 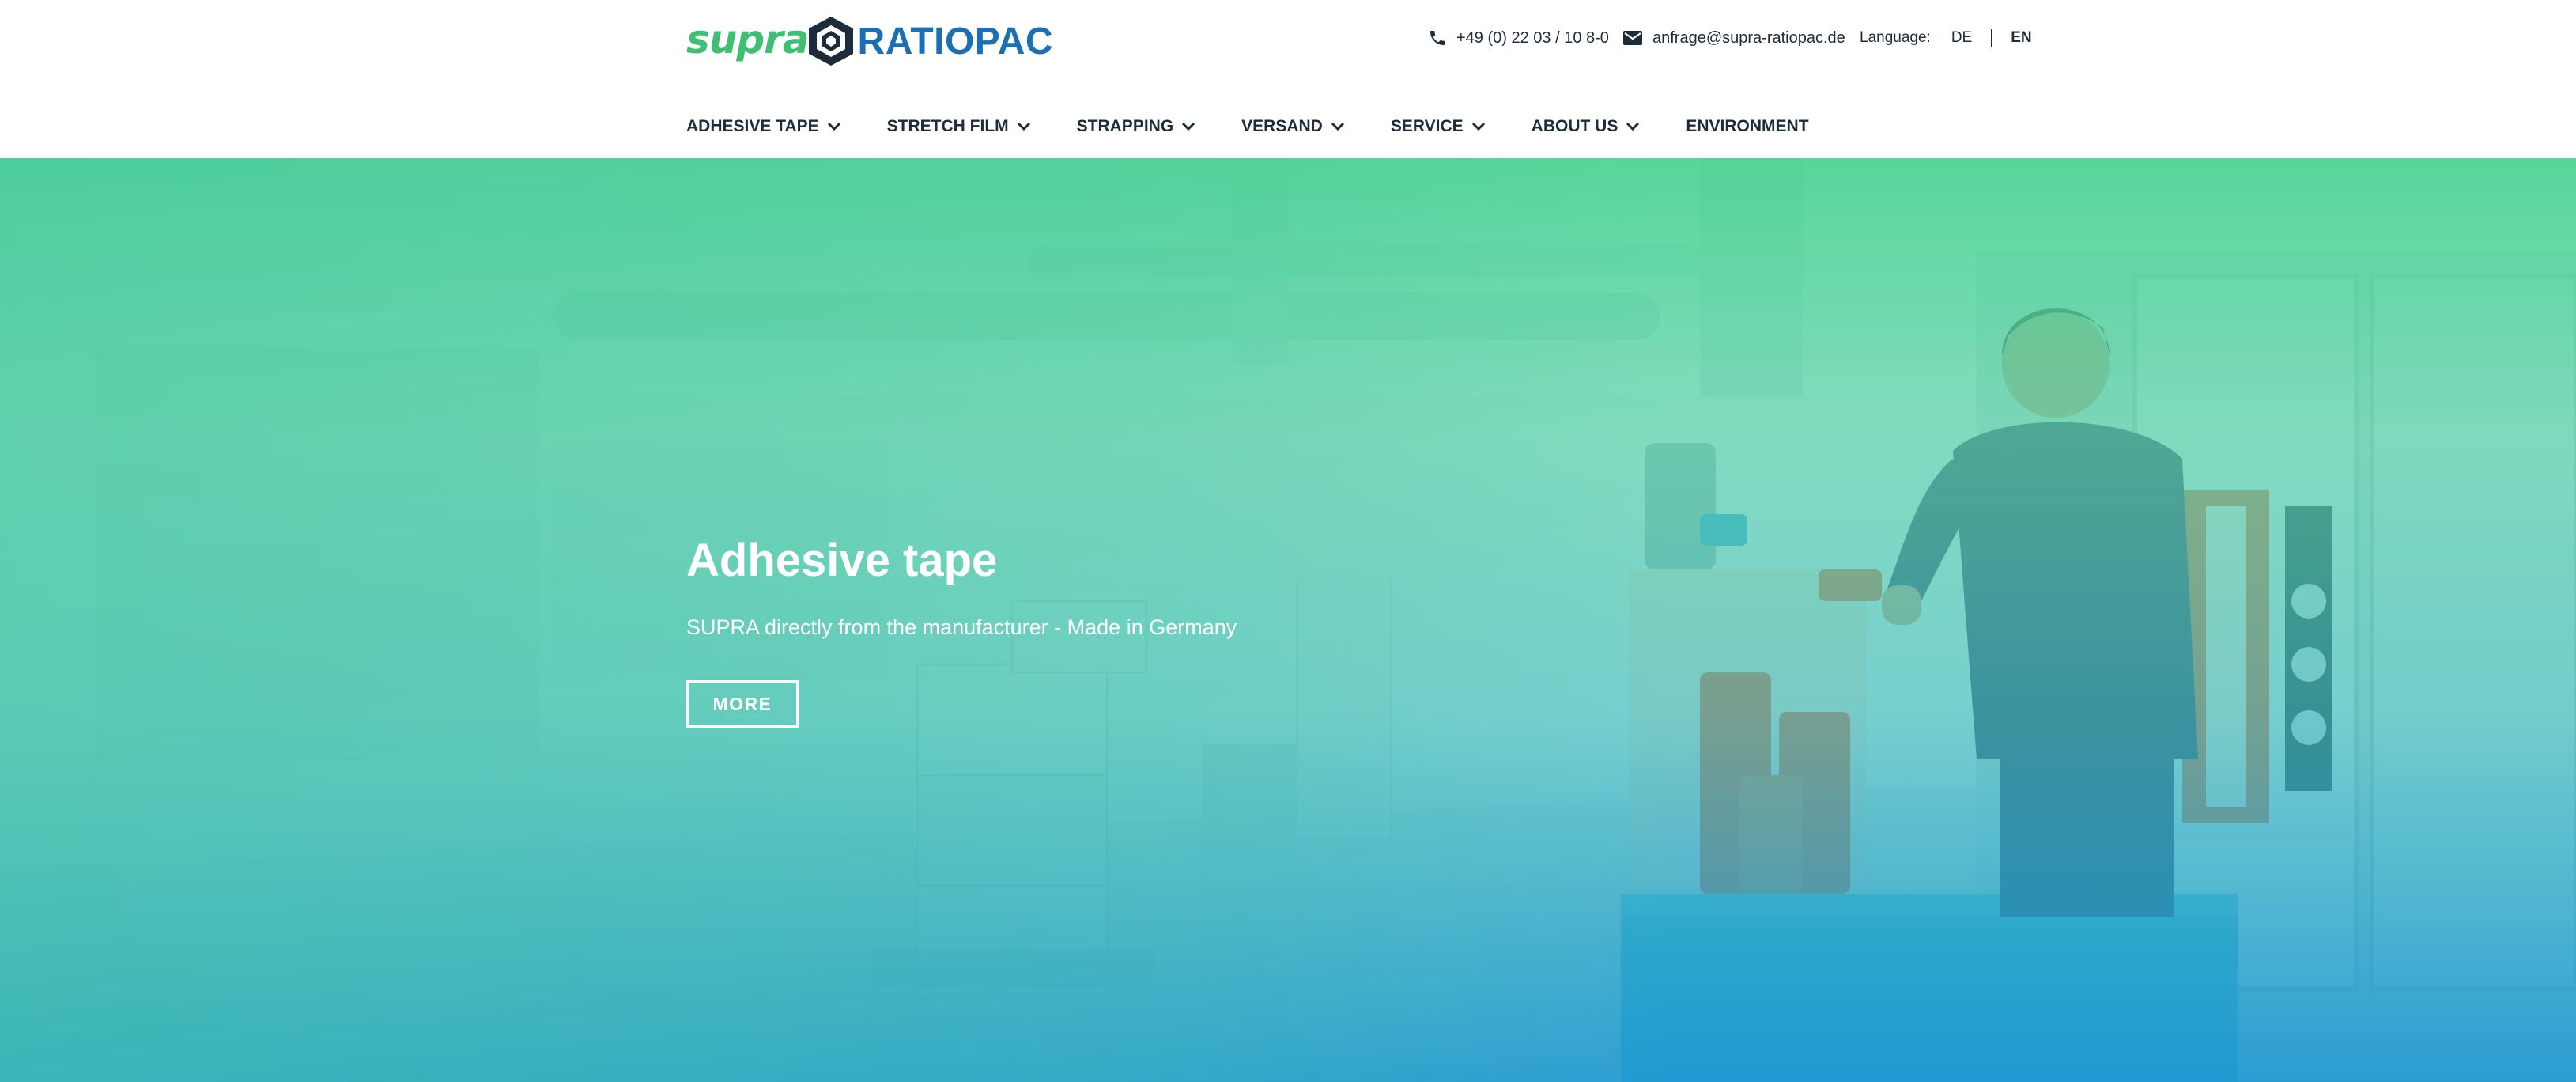 I want to click on nav-item-label: STRETCH FILM, so click(x=947, y=126).